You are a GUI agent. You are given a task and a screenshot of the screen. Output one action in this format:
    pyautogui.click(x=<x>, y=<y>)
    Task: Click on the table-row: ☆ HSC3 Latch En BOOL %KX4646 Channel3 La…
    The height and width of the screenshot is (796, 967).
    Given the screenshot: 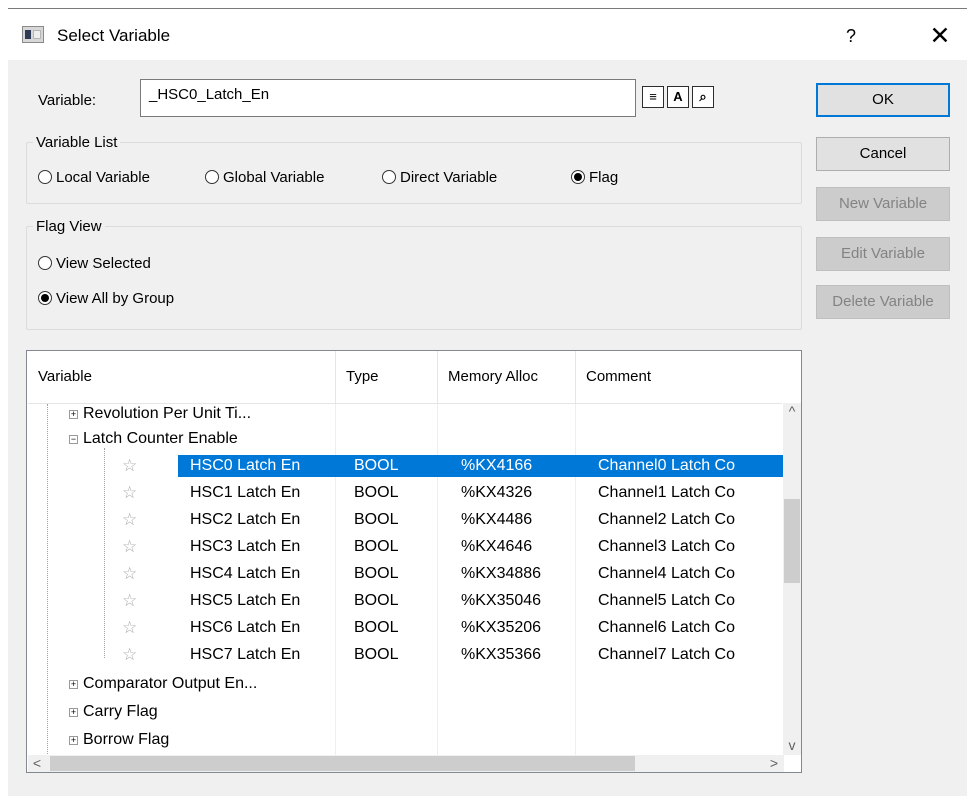 What is the action you would take?
    pyautogui.click(x=406, y=547)
    